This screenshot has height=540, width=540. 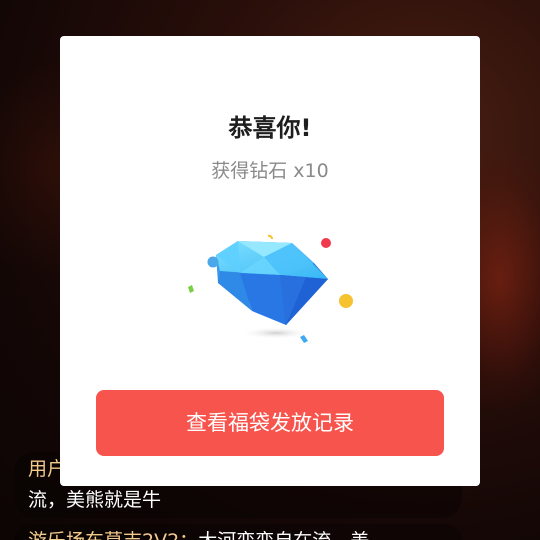 What do you see at coordinates (270, 128) in the screenshot?
I see `dialog-title: 恭喜你!` at bounding box center [270, 128].